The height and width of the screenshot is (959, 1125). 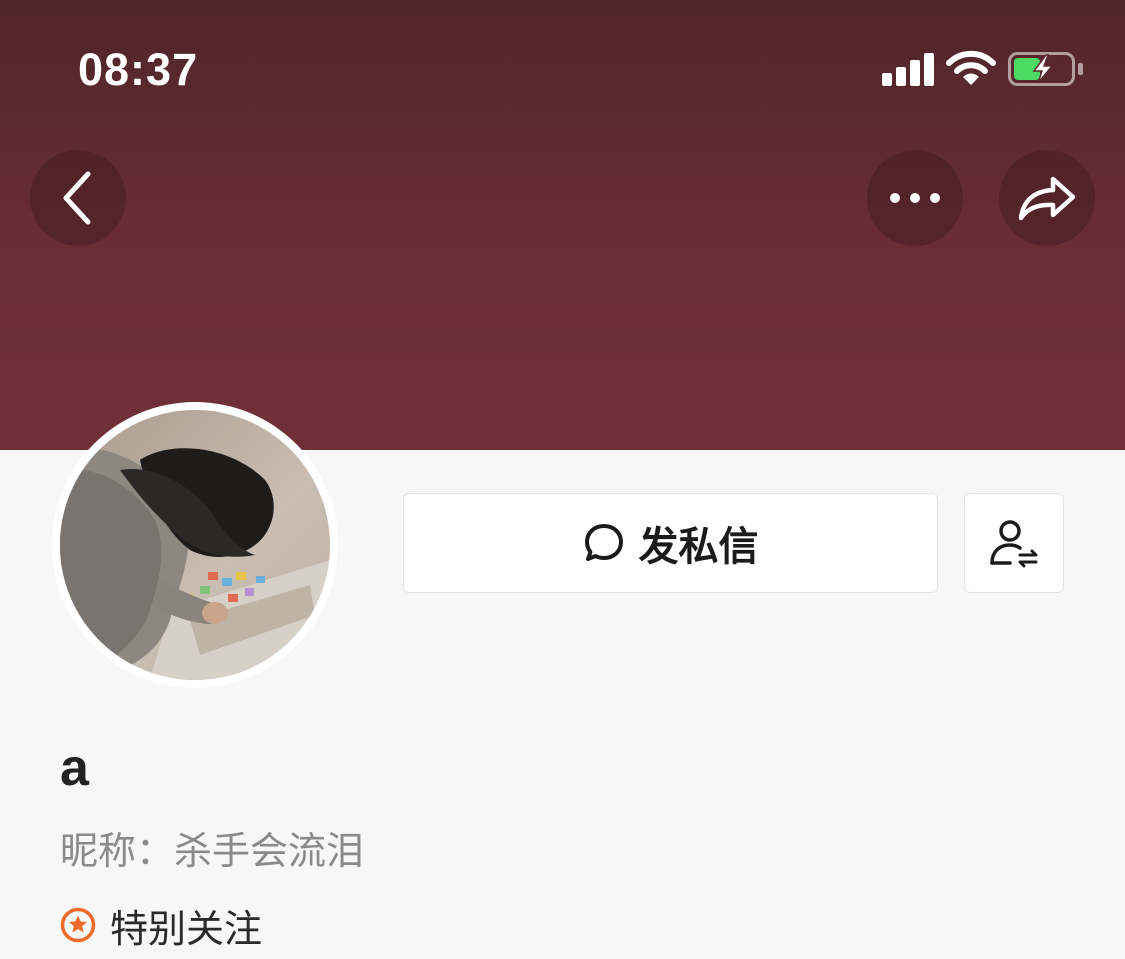 I want to click on star-circle-icon, so click(x=78, y=925).